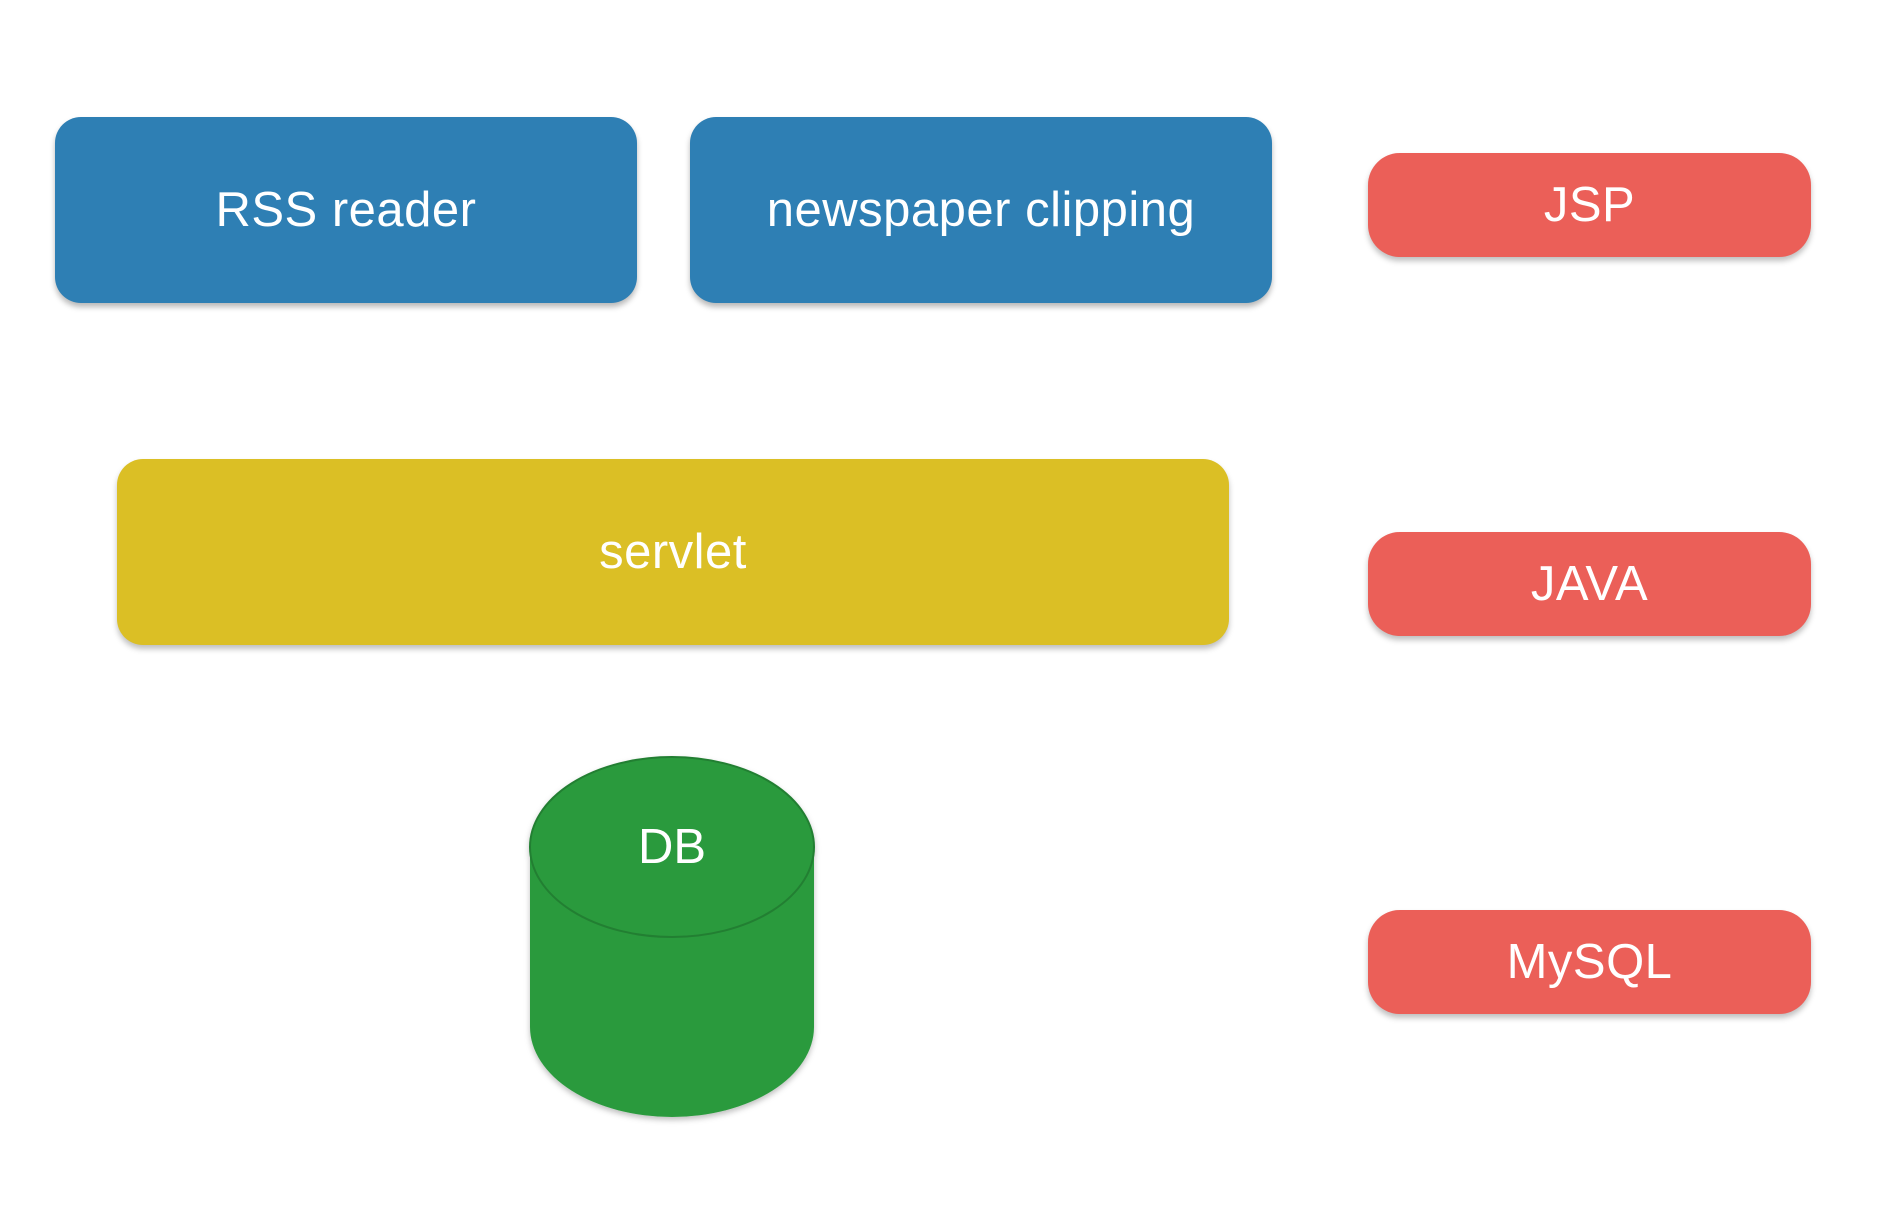 The width and height of the screenshot is (1900, 1220). I want to click on newspaper-clipping-label: newspaper clipping, so click(981, 210).